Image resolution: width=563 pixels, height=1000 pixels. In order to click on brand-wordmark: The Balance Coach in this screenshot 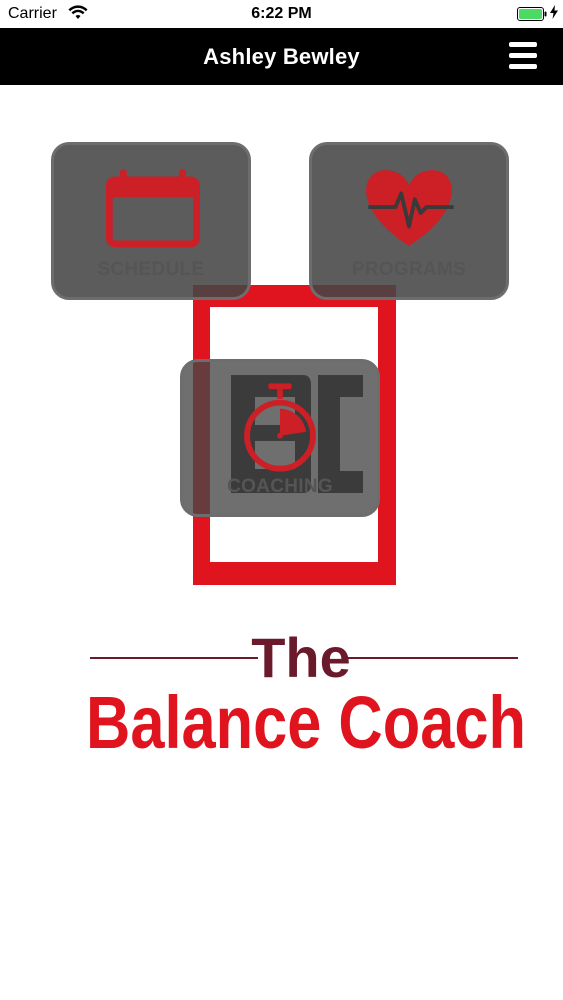, I will do `click(306, 695)`.